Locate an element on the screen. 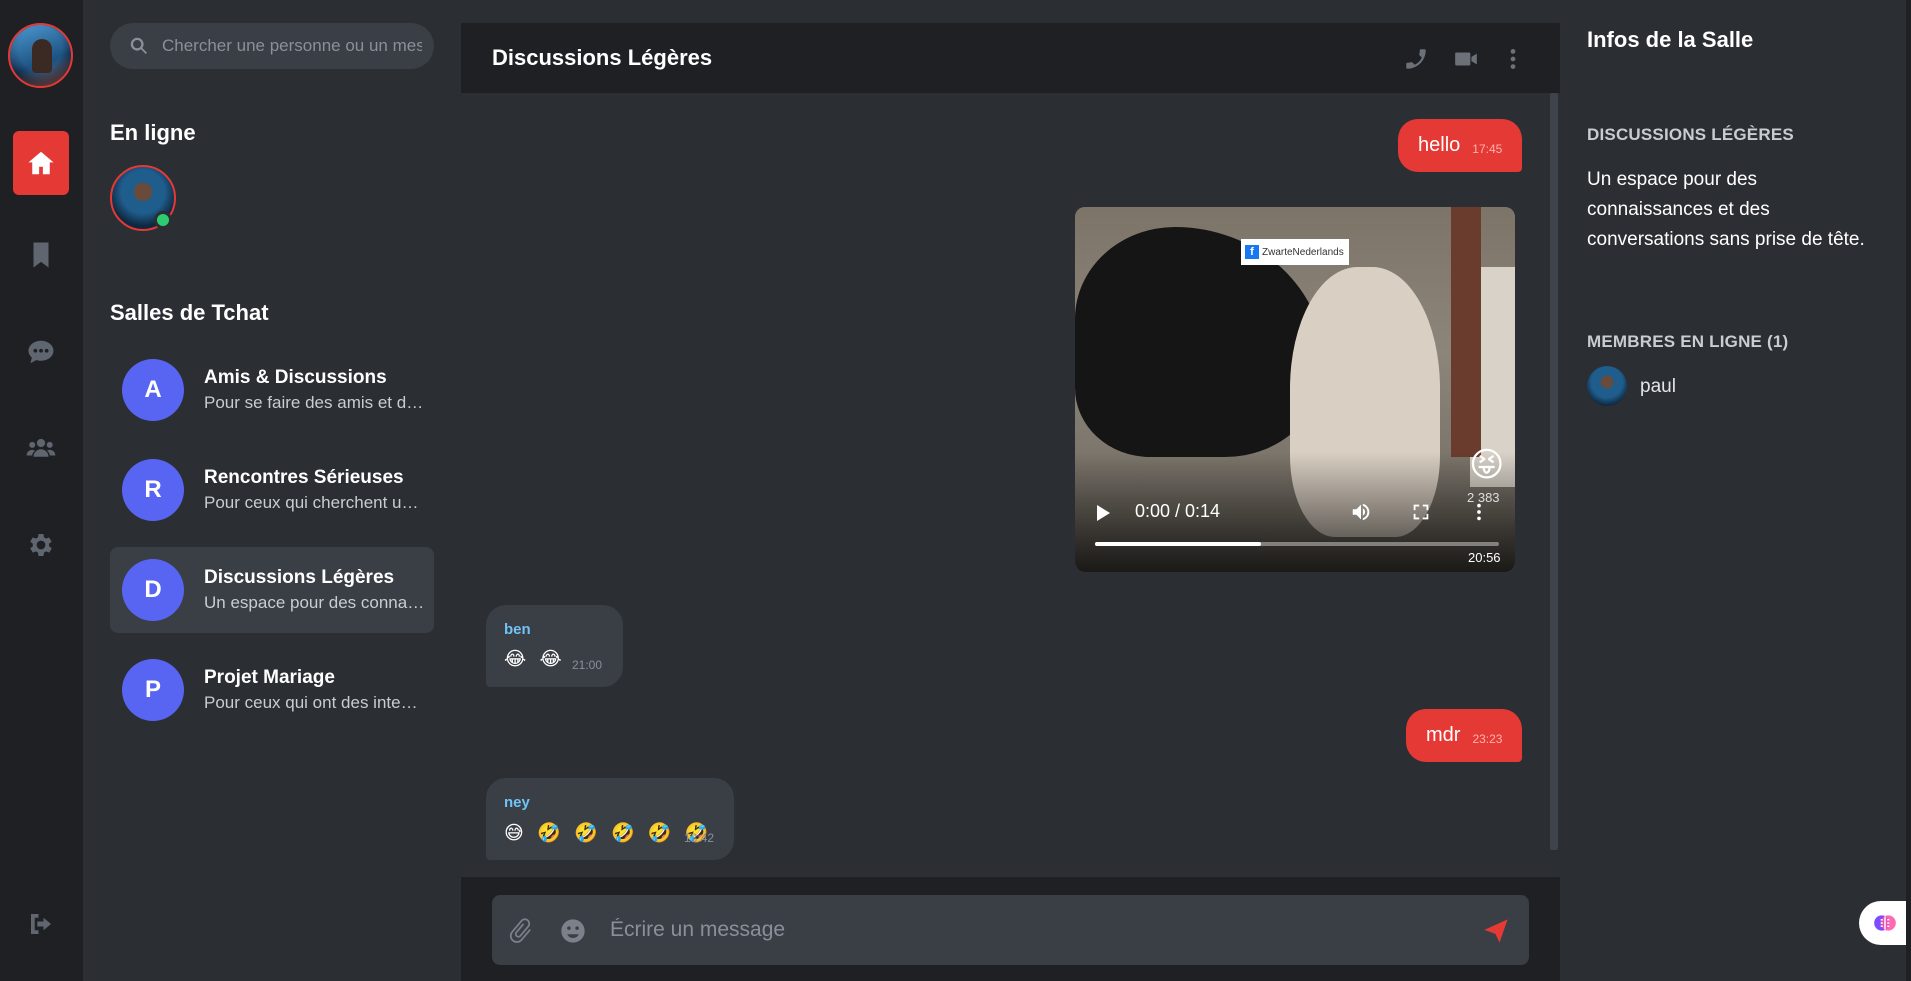 The height and width of the screenshot is (981, 1911). gear-icon is located at coordinates (41, 545).